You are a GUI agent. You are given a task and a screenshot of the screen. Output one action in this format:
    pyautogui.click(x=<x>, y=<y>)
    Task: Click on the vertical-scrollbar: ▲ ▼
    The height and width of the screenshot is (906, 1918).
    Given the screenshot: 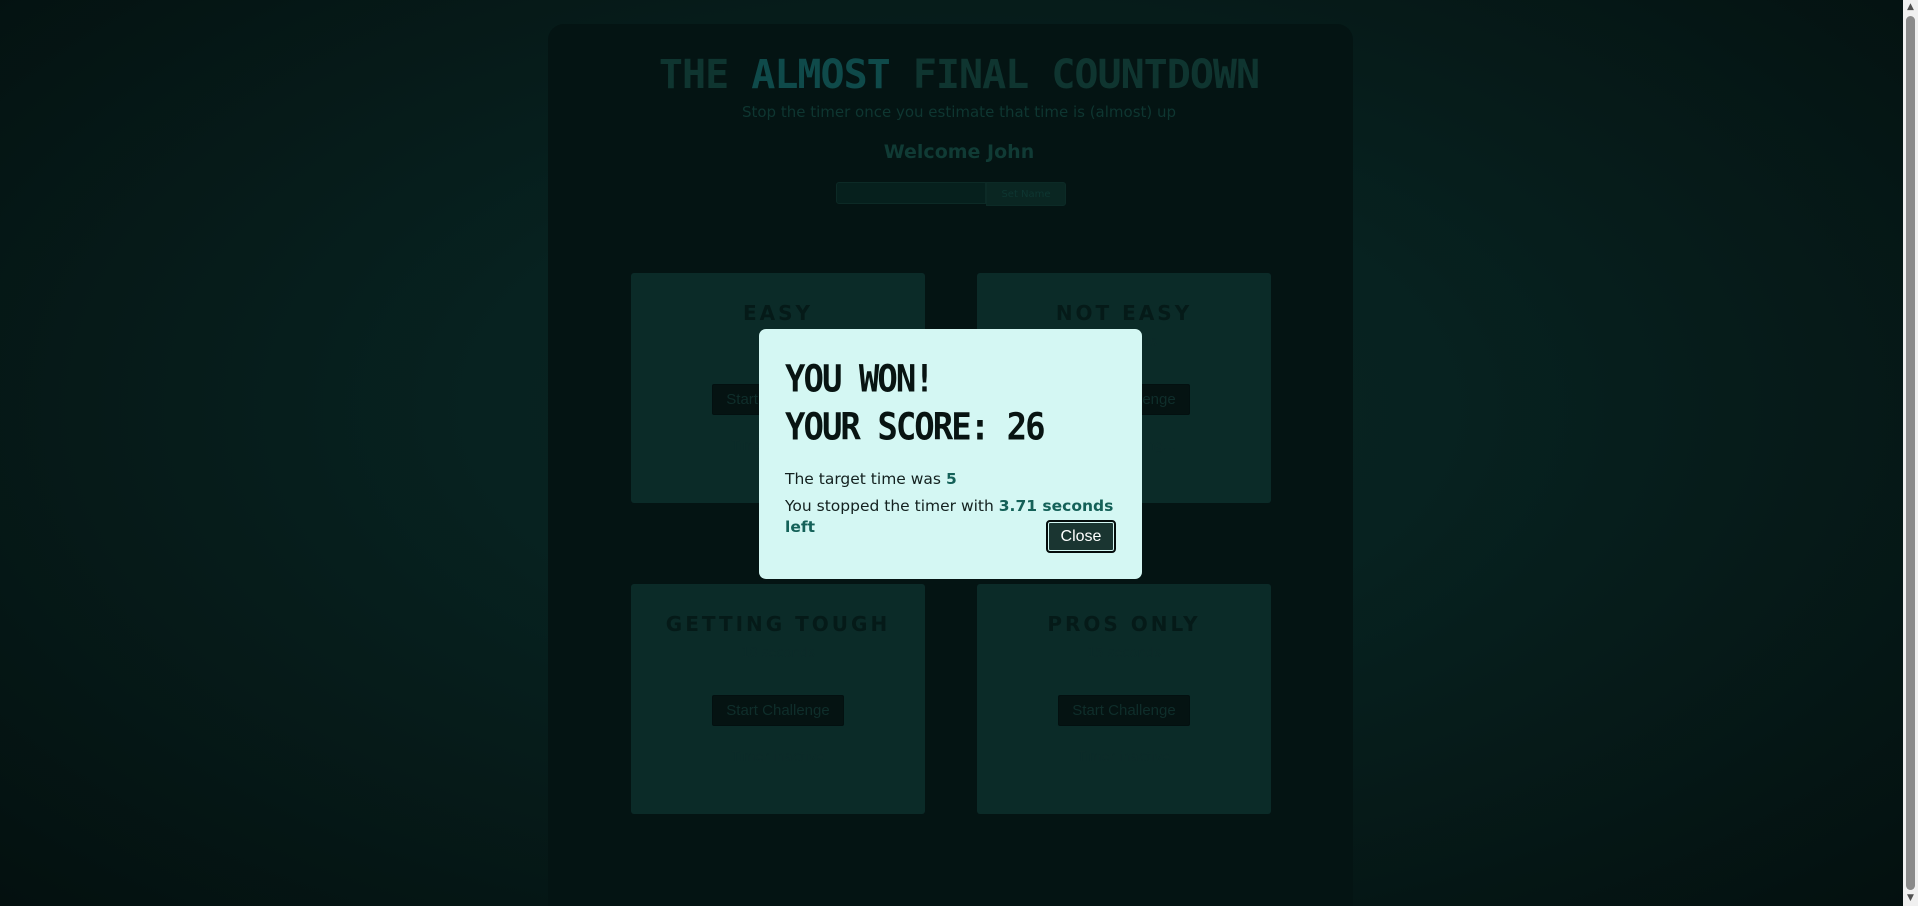 What is the action you would take?
    pyautogui.click(x=1910, y=453)
    